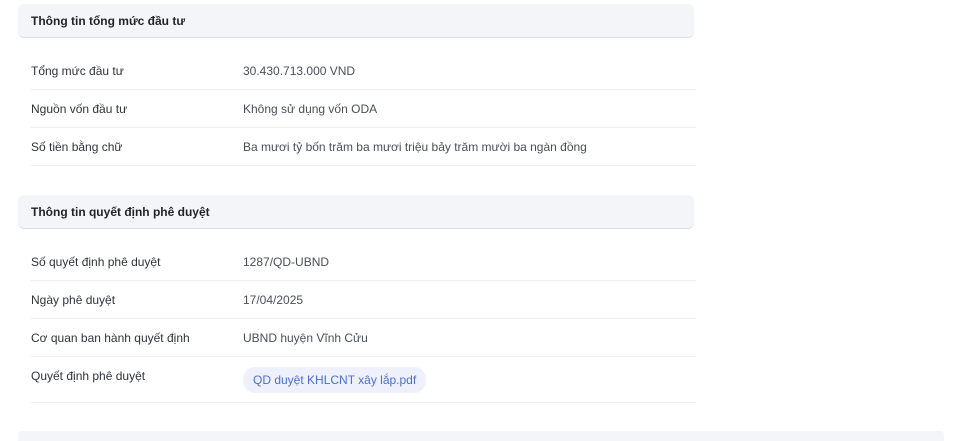 This screenshot has height=441, width=970. What do you see at coordinates (273, 299) in the screenshot?
I see `field-value: 17/04/2025` at bounding box center [273, 299].